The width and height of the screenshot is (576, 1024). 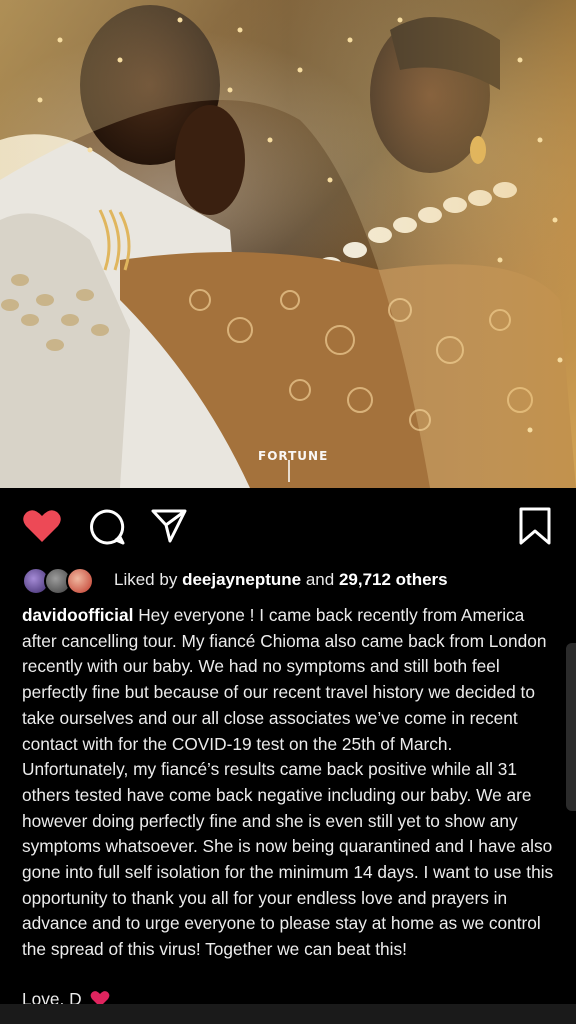 I want to click on bottom-bar, so click(x=288, y=1014).